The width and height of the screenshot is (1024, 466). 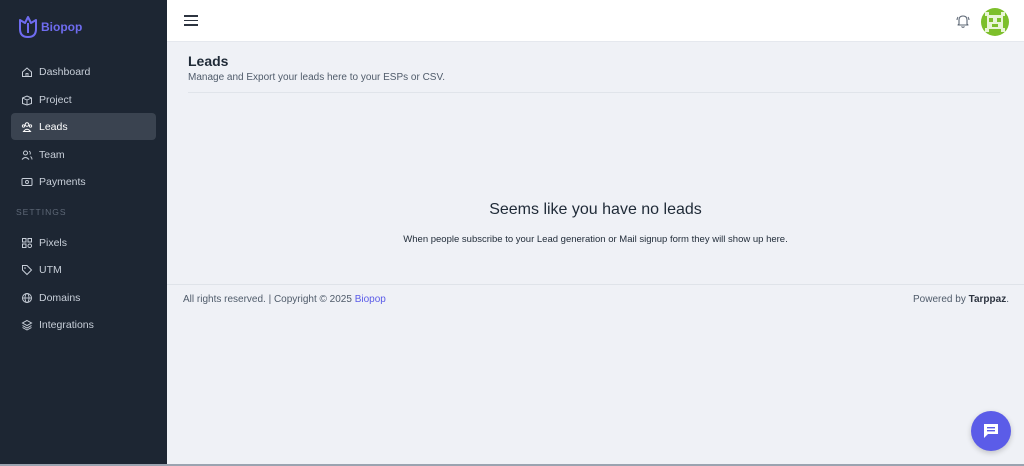 I want to click on powered-by-text: Powered by, so click(x=941, y=299).